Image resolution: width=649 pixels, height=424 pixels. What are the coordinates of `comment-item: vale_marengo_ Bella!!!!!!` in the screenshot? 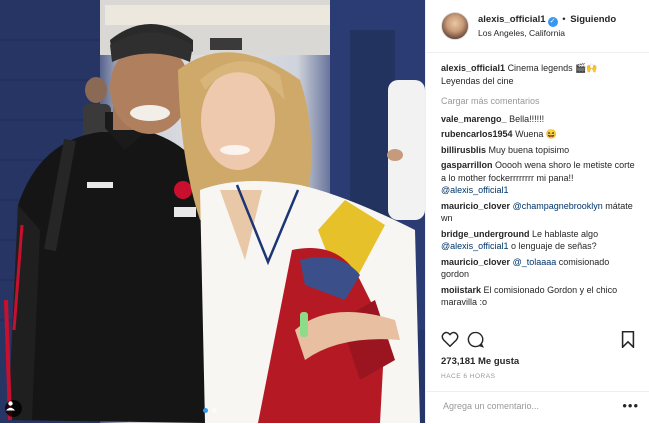 It's located at (539, 119).